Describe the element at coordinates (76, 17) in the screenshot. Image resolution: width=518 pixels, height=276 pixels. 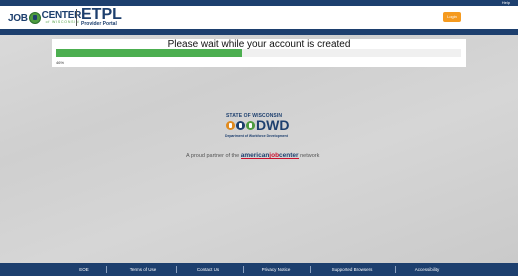
I see `header-divider` at that location.